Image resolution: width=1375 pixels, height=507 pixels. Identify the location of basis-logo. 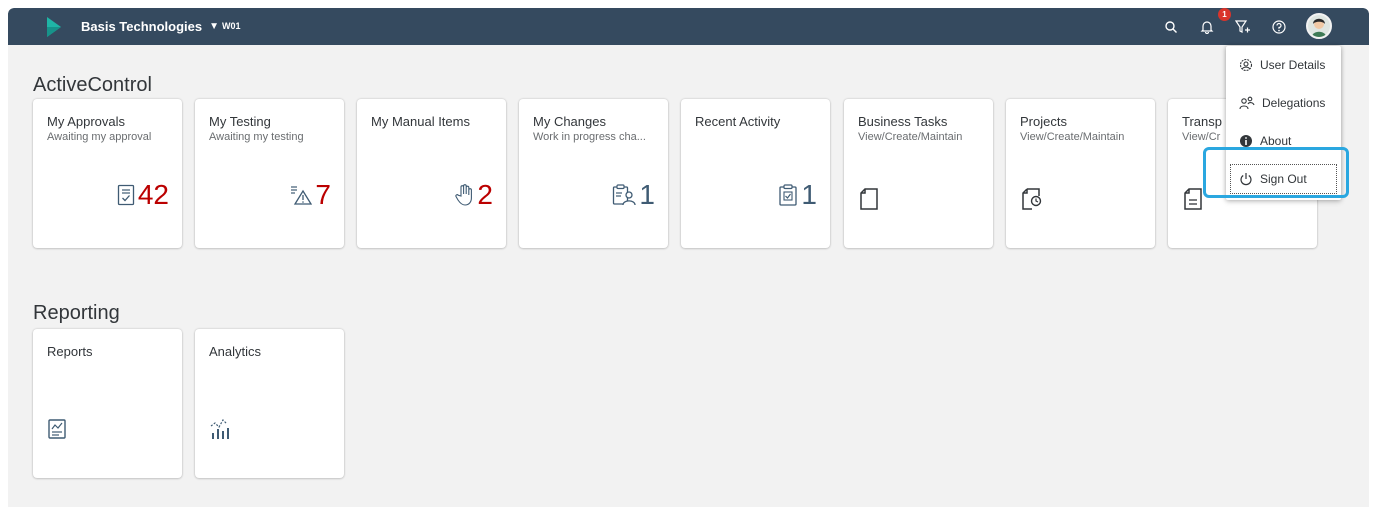
(54, 27).